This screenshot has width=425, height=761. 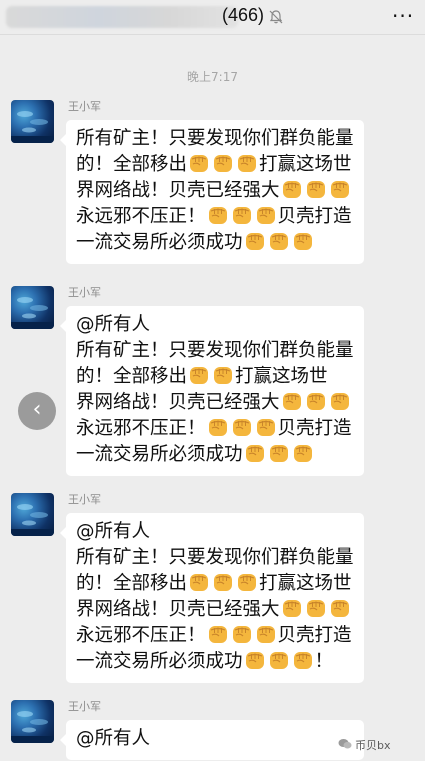 What do you see at coordinates (37, 411) in the screenshot?
I see `chevron-left-icon: ‹` at bounding box center [37, 411].